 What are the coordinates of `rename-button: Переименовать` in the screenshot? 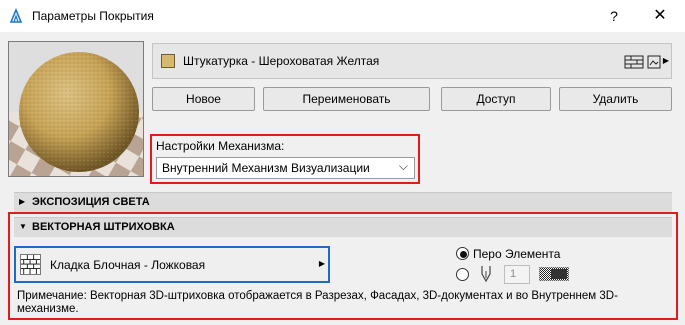 It's located at (346, 99).